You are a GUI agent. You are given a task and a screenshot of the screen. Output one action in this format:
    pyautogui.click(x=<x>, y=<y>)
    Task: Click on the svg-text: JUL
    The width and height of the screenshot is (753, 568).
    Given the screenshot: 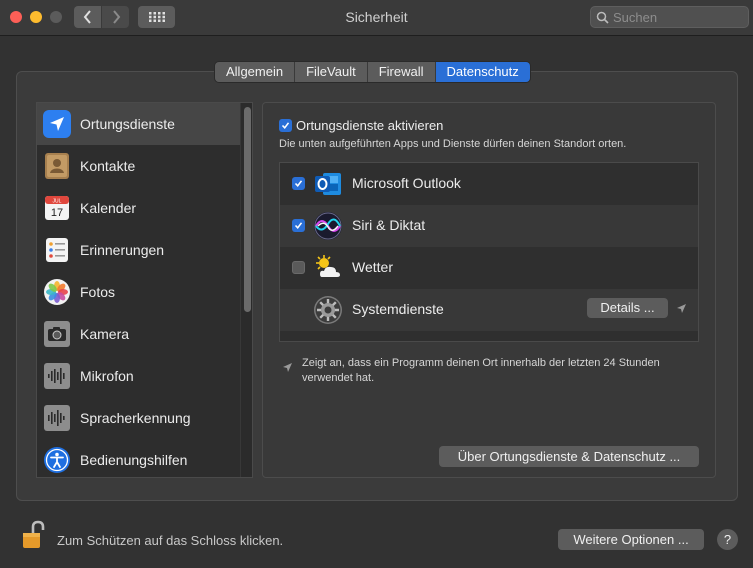 What is the action you would take?
    pyautogui.click(x=57, y=202)
    